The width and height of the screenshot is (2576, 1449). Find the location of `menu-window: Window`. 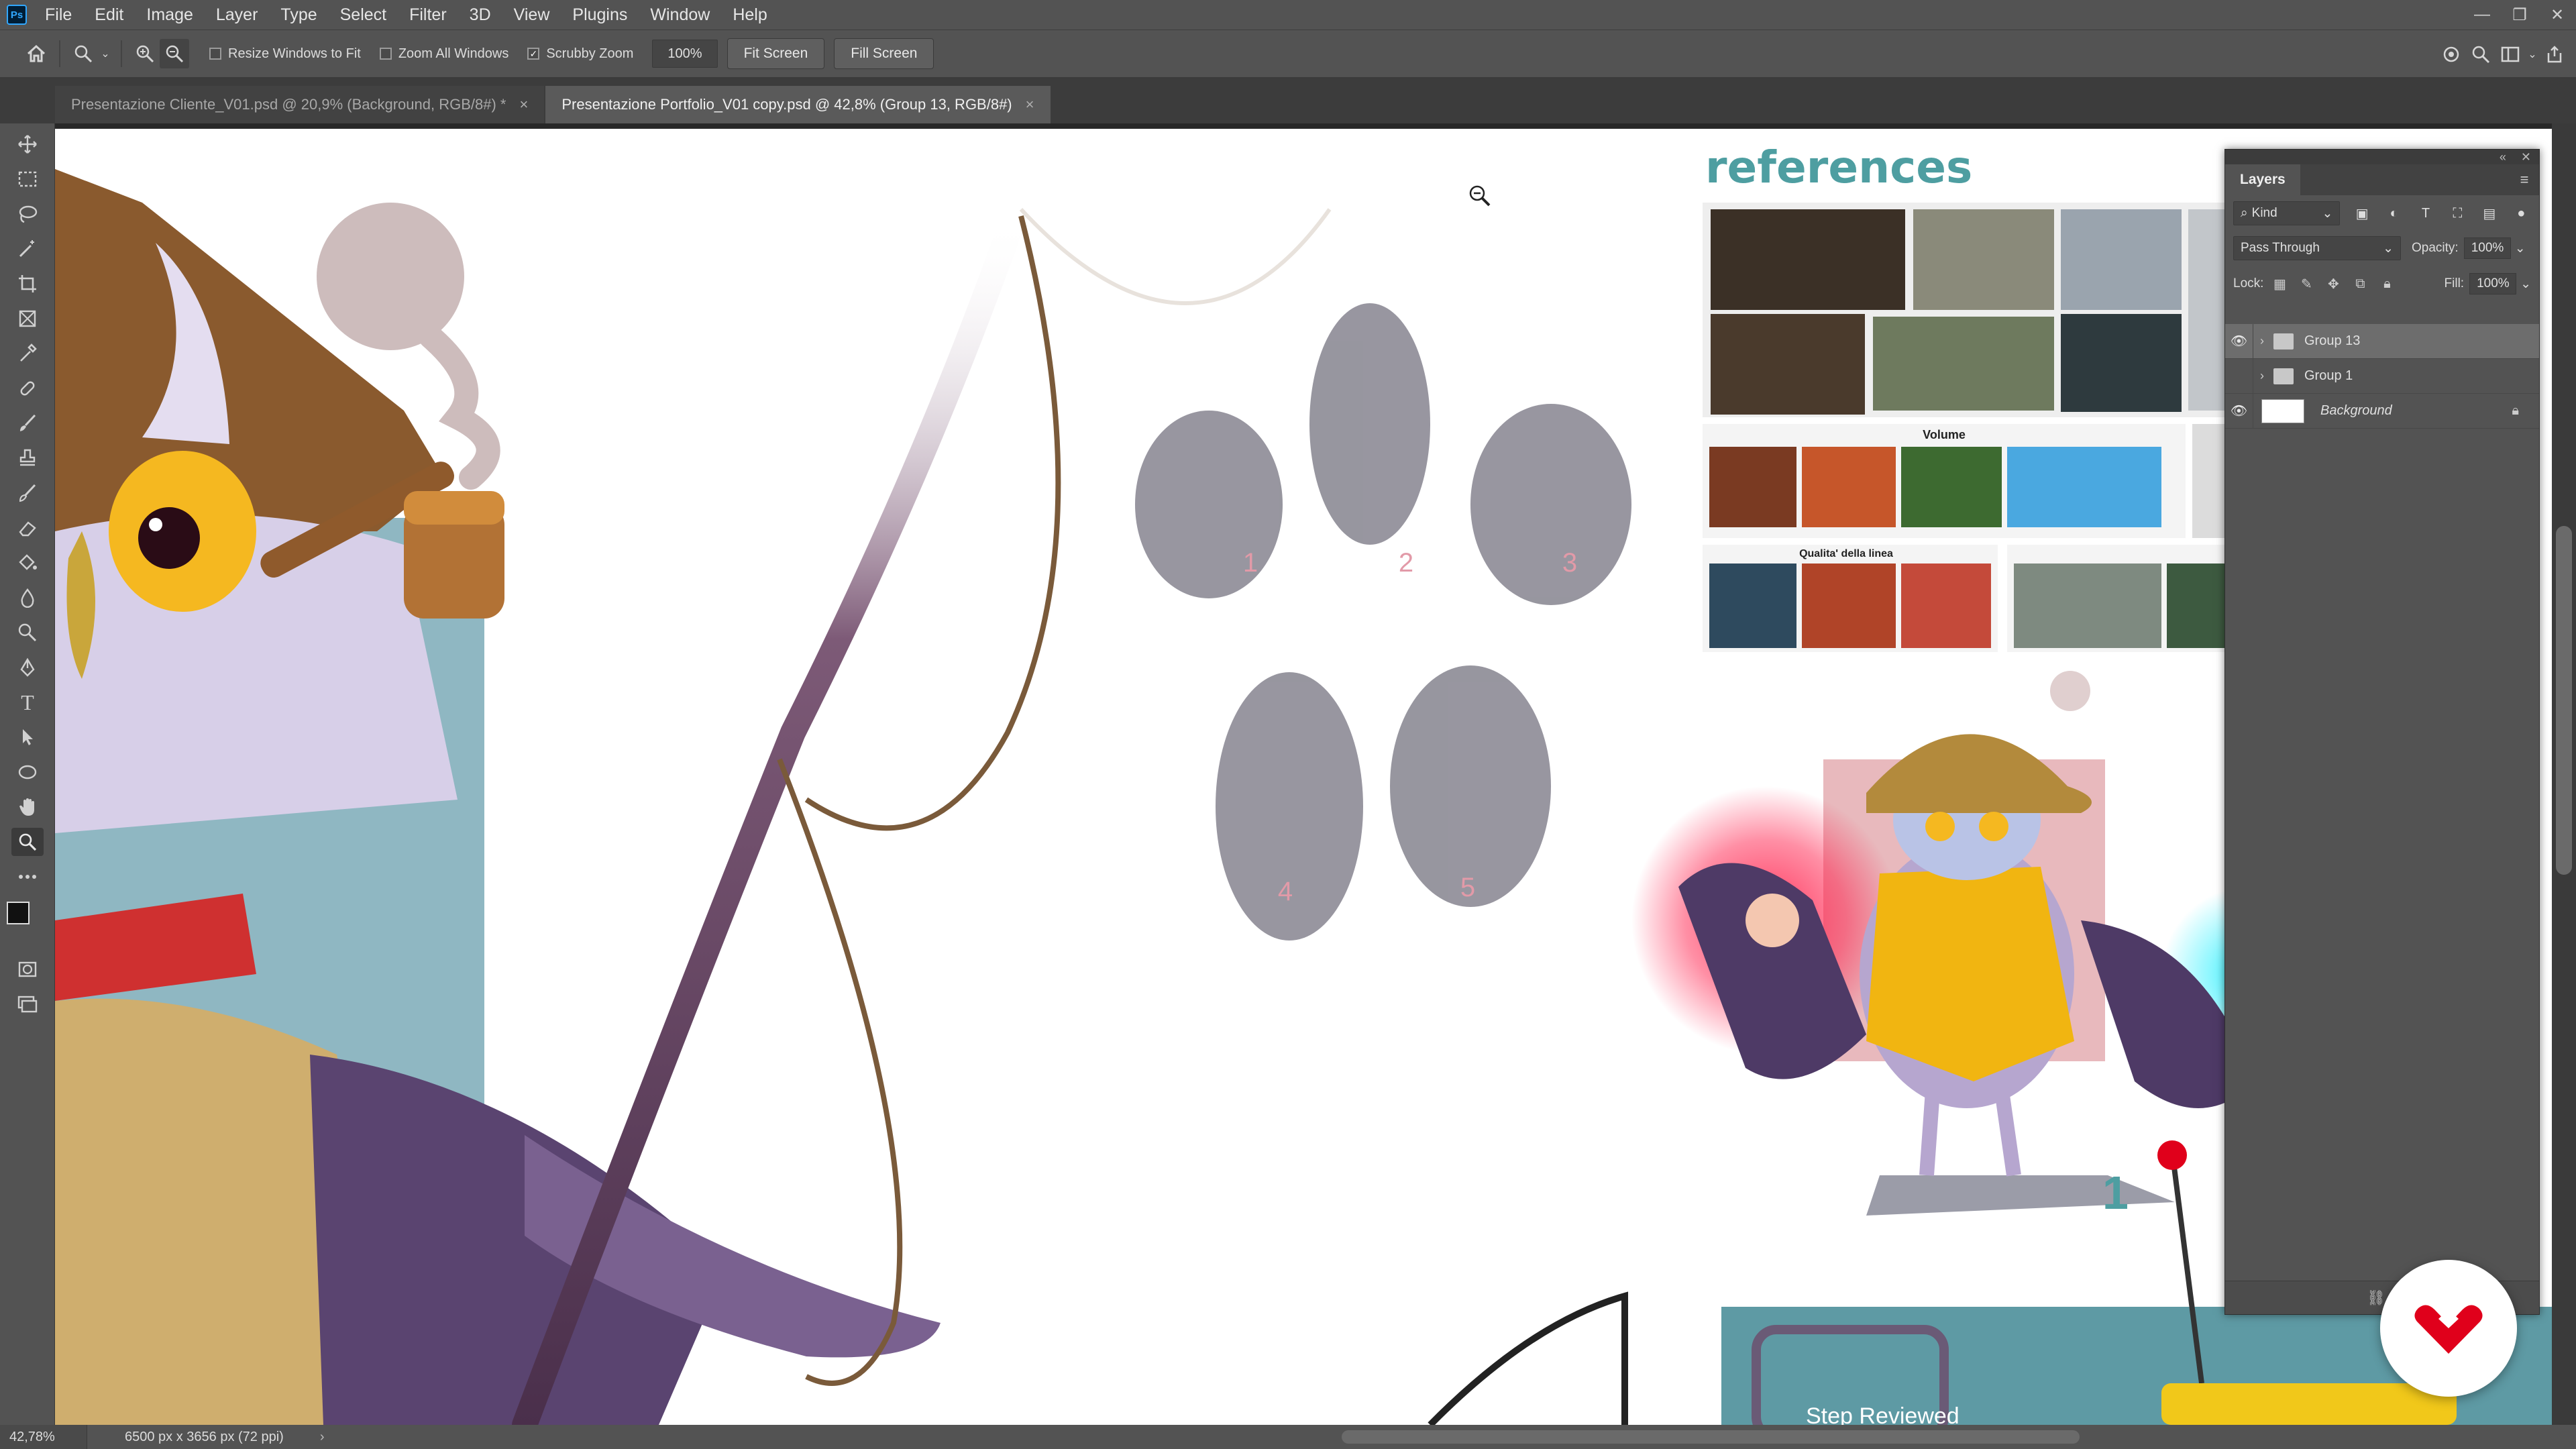

menu-window: Window is located at coordinates (680, 15).